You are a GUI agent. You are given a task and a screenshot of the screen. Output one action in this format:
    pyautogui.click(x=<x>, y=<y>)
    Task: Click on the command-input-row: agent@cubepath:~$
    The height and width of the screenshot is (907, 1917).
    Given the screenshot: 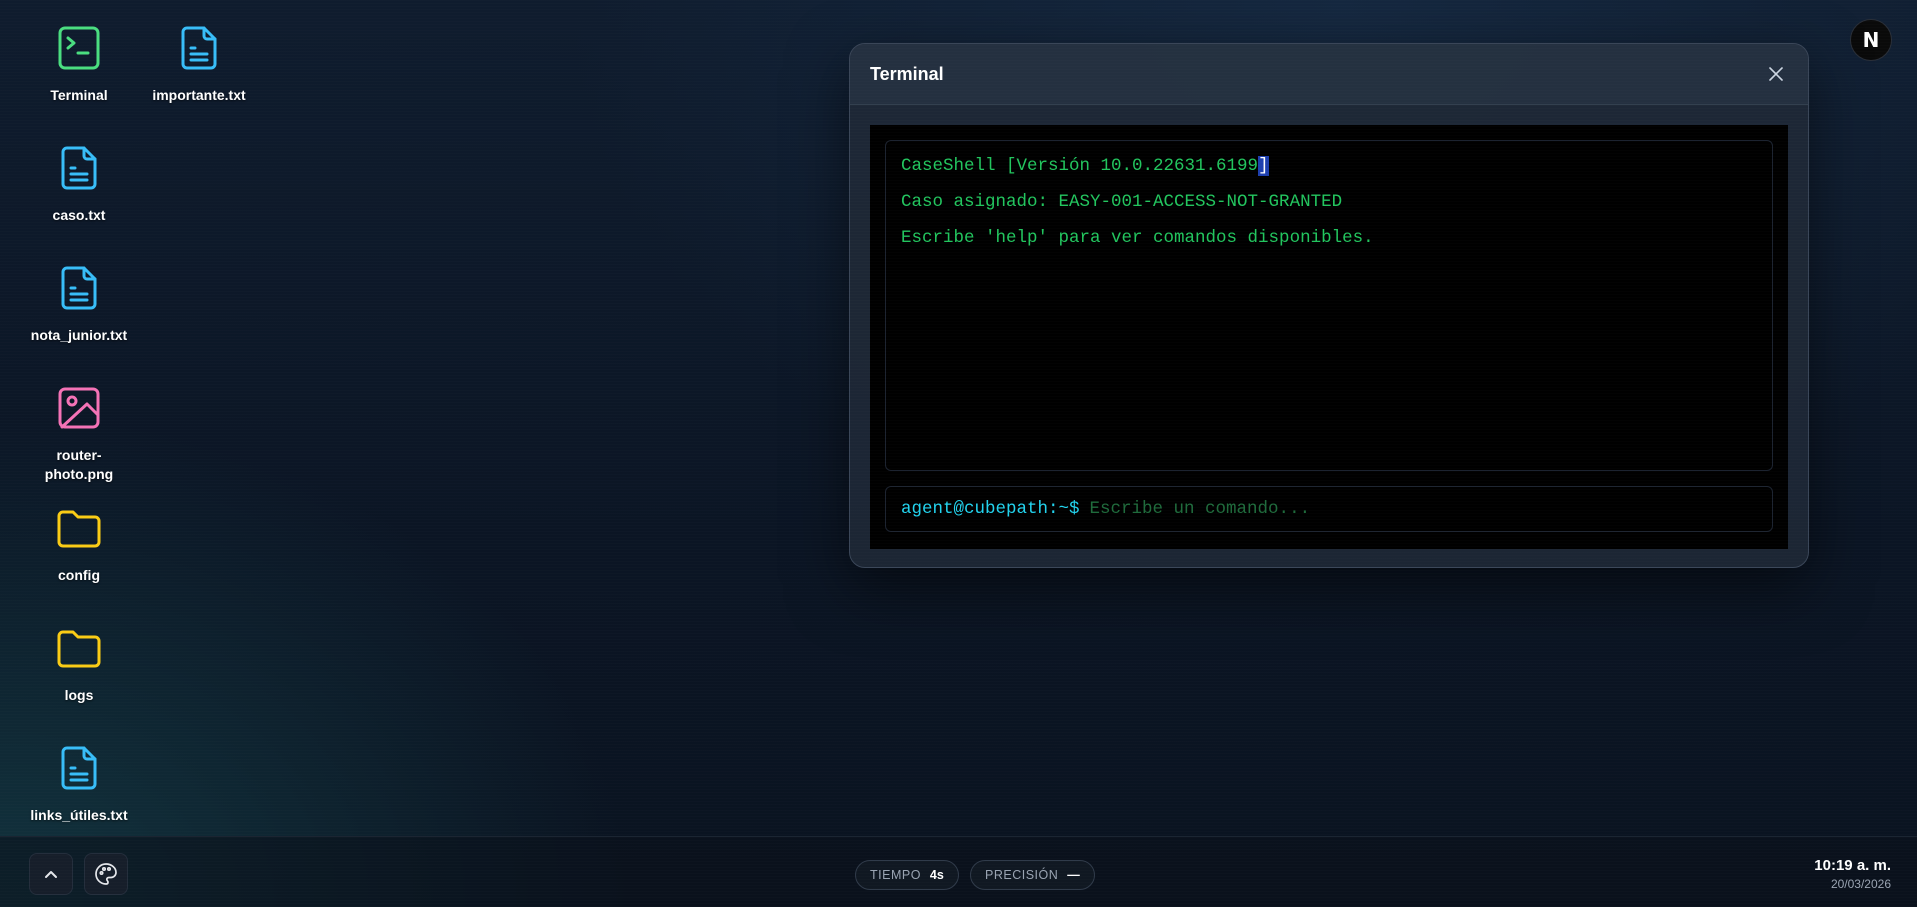 What is the action you would take?
    pyautogui.click(x=1329, y=509)
    